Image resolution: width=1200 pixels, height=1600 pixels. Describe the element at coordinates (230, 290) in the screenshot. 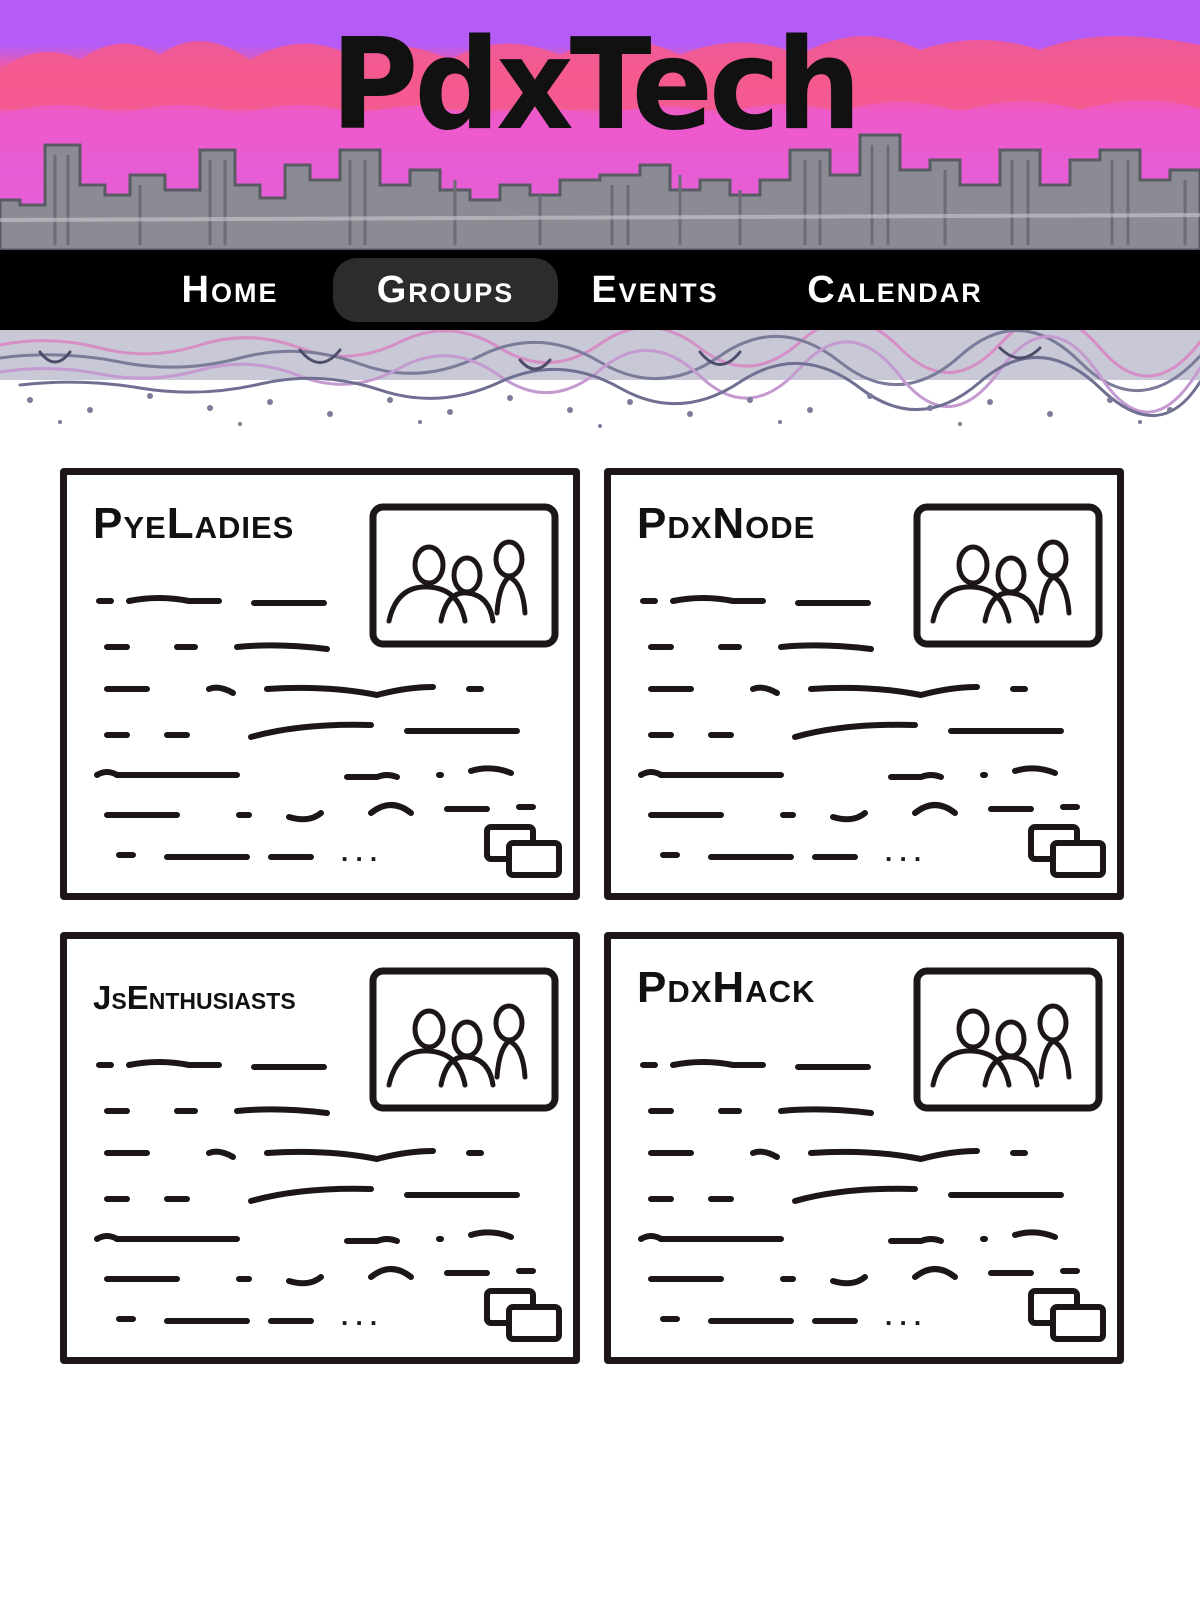

I see `nav-item-home: Home` at that location.